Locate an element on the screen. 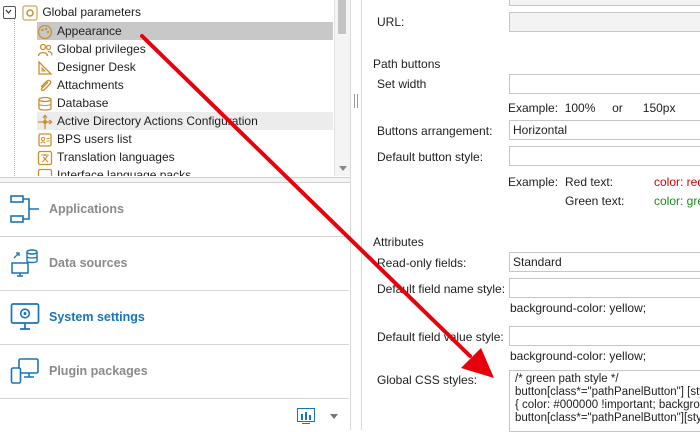 This screenshot has height=432, width=700. nav-data-sources: Data sources is located at coordinates (174, 264).